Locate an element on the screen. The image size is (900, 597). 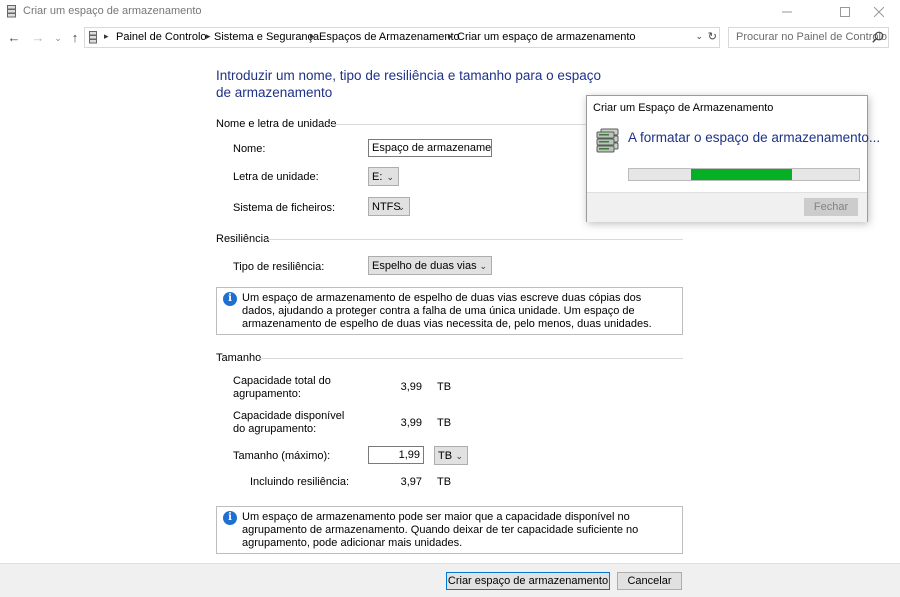
filesystem-value: NTFS is located at coordinates (386, 207).